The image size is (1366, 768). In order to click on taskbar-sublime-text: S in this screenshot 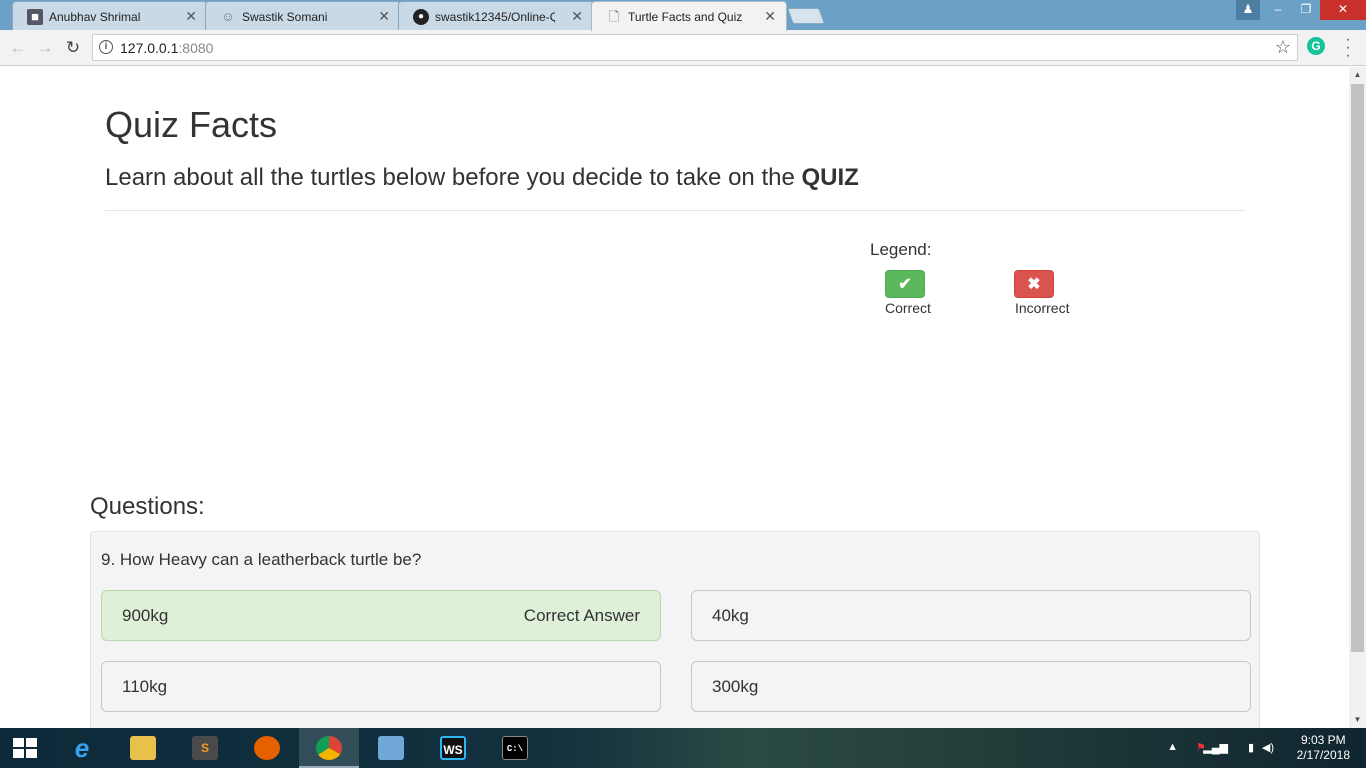, I will do `click(205, 748)`.